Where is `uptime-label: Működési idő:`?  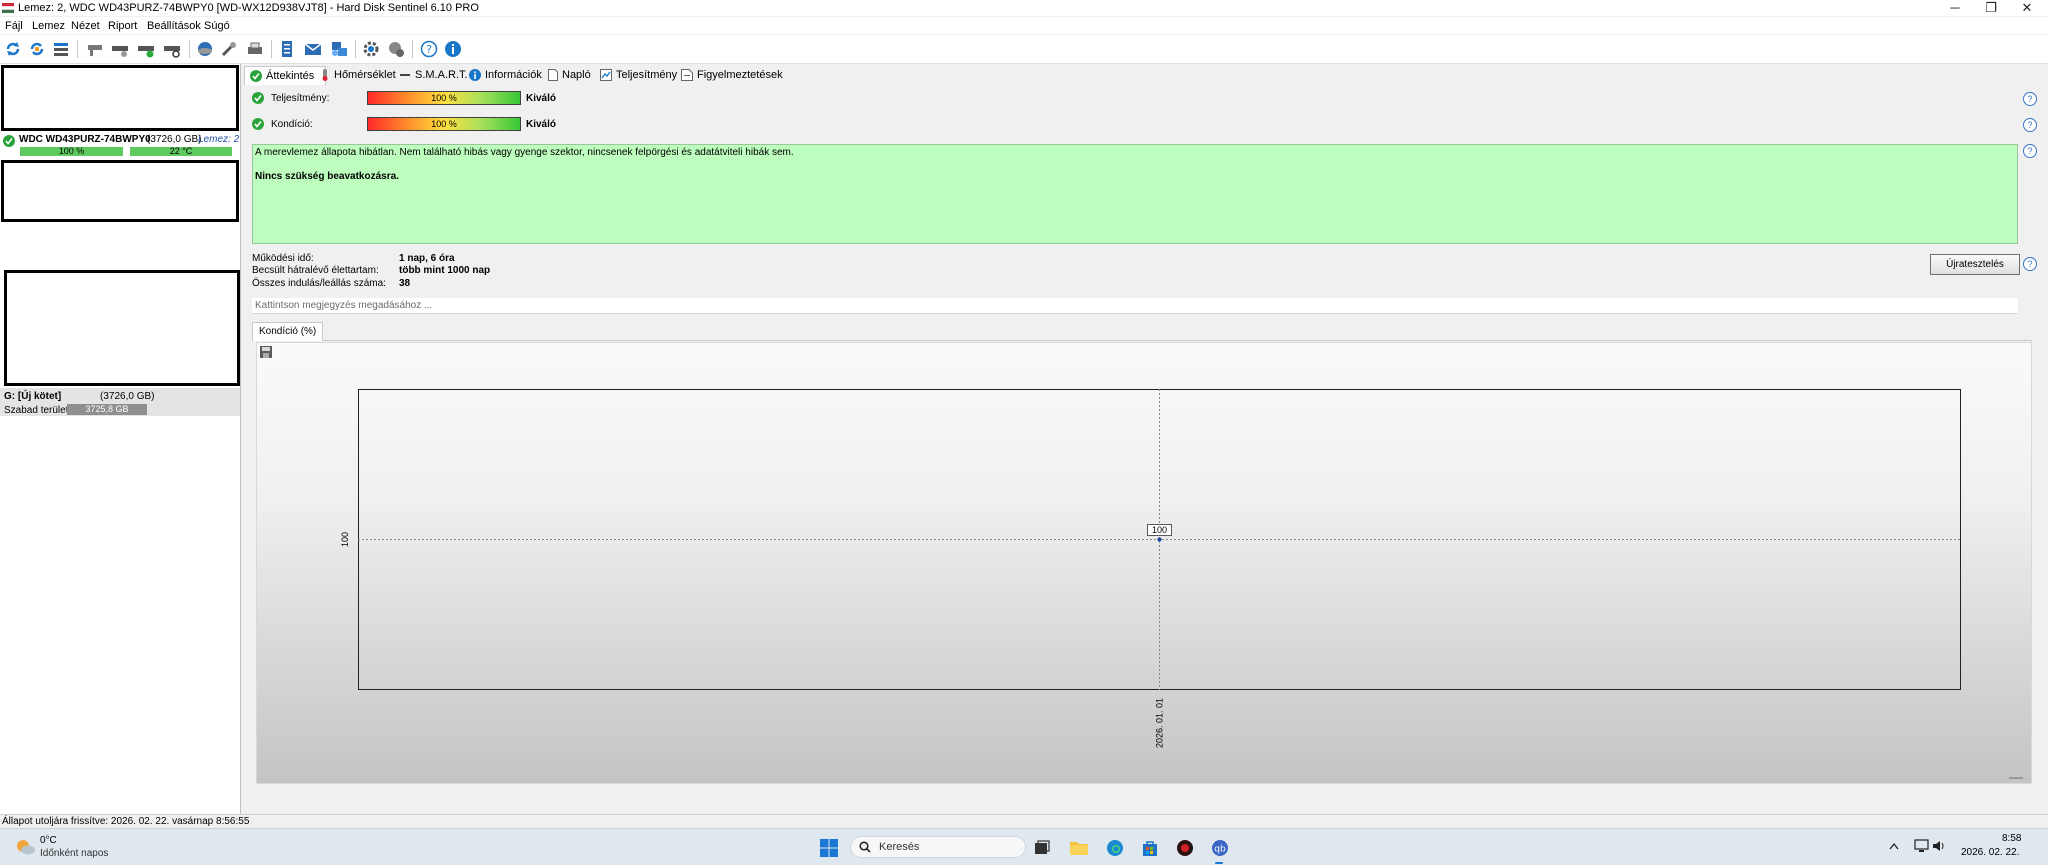 uptime-label: Működési idő: is located at coordinates (283, 258).